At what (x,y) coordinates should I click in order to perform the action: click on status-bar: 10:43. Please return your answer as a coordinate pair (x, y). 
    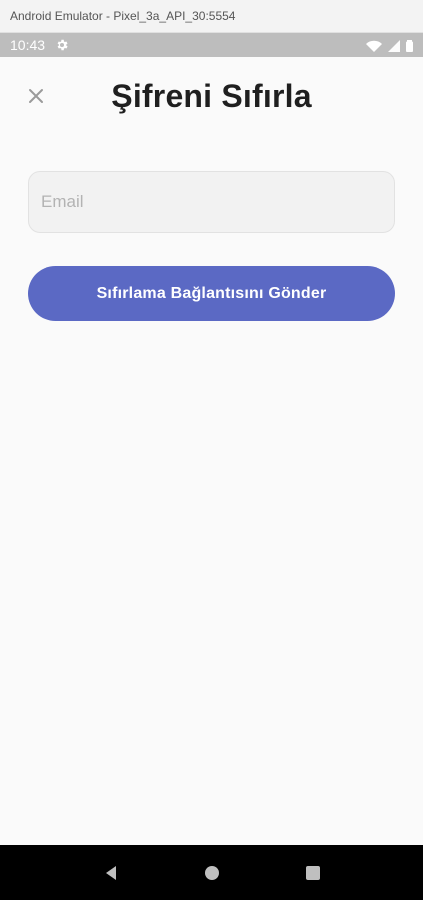
    Looking at the image, I should click on (211, 45).